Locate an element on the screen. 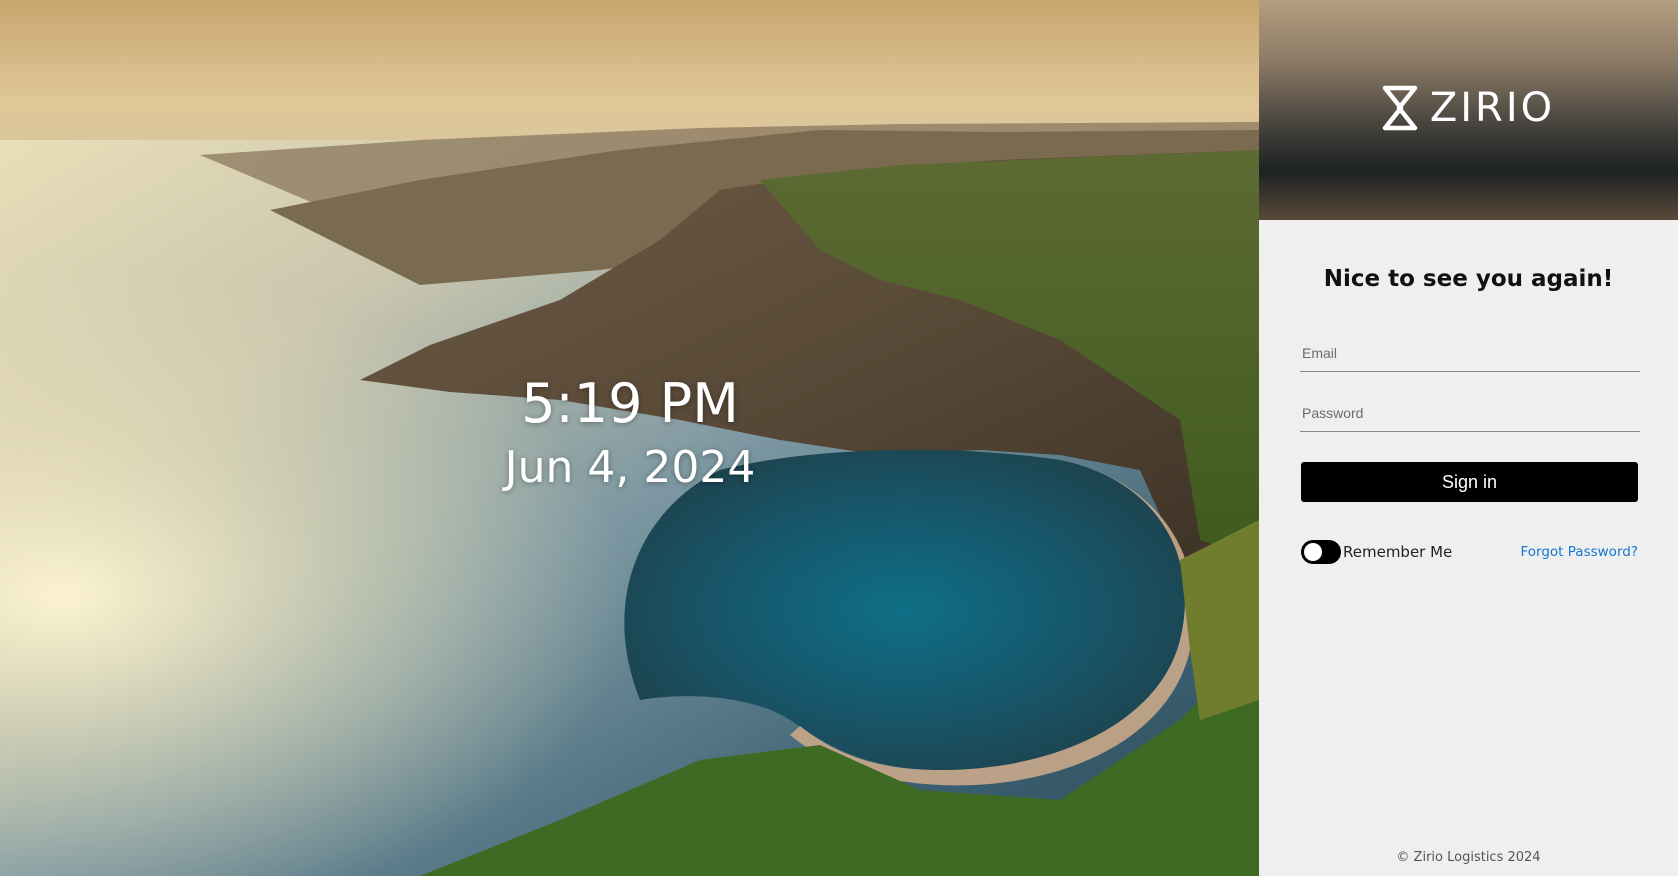 The image size is (1678, 876). clock-date: Jun 4, 2024 is located at coordinates (630, 467).